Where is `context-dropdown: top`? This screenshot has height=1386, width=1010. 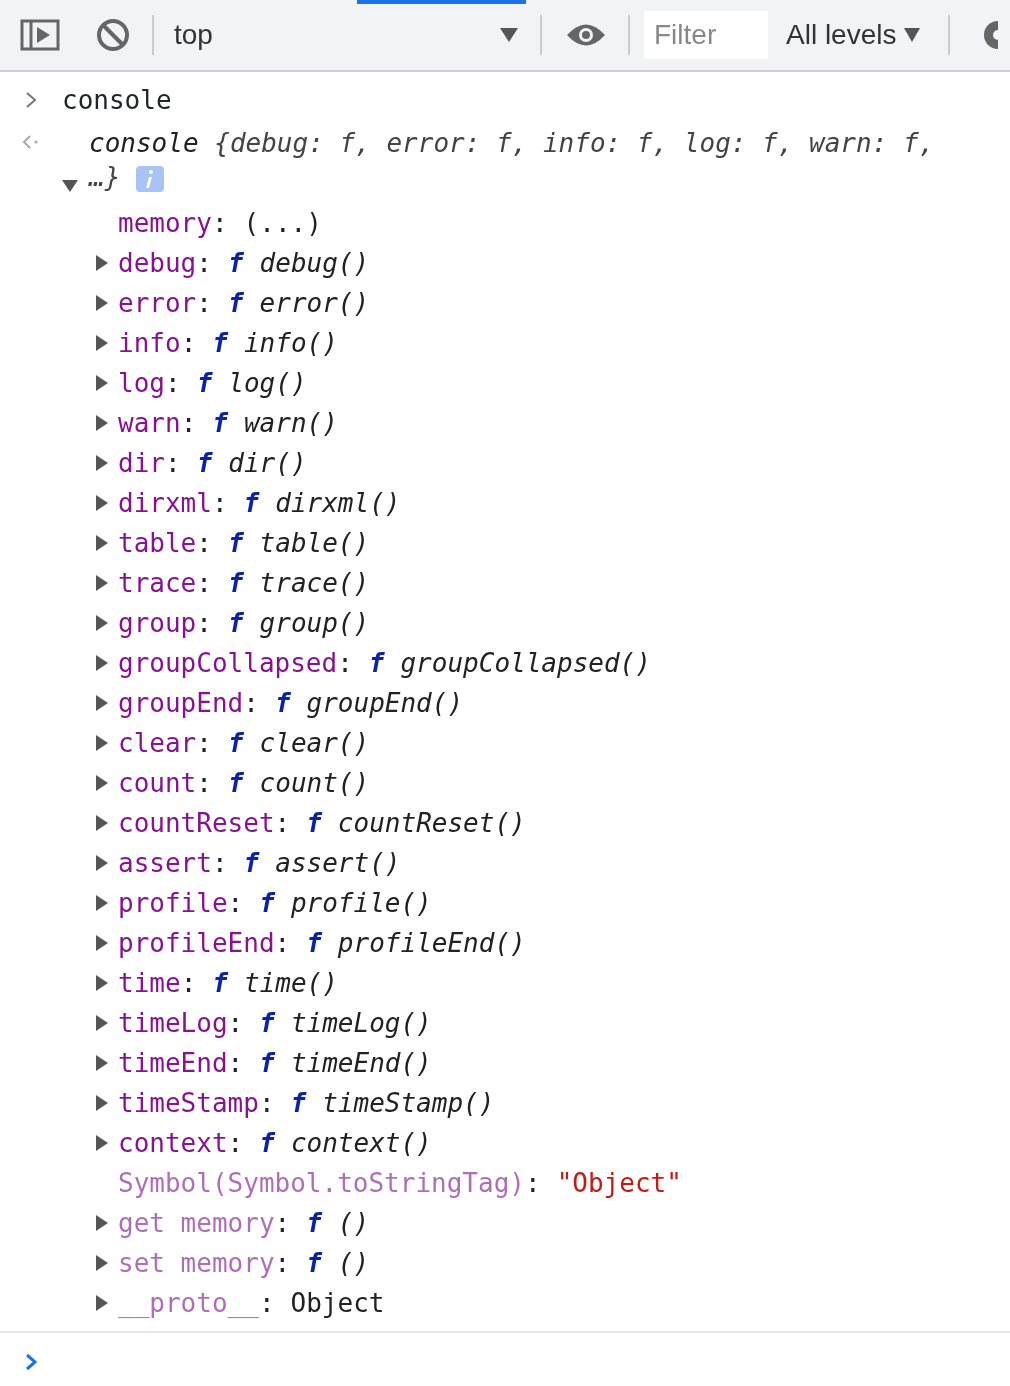
context-dropdown: top is located at coordinates (346, 35).